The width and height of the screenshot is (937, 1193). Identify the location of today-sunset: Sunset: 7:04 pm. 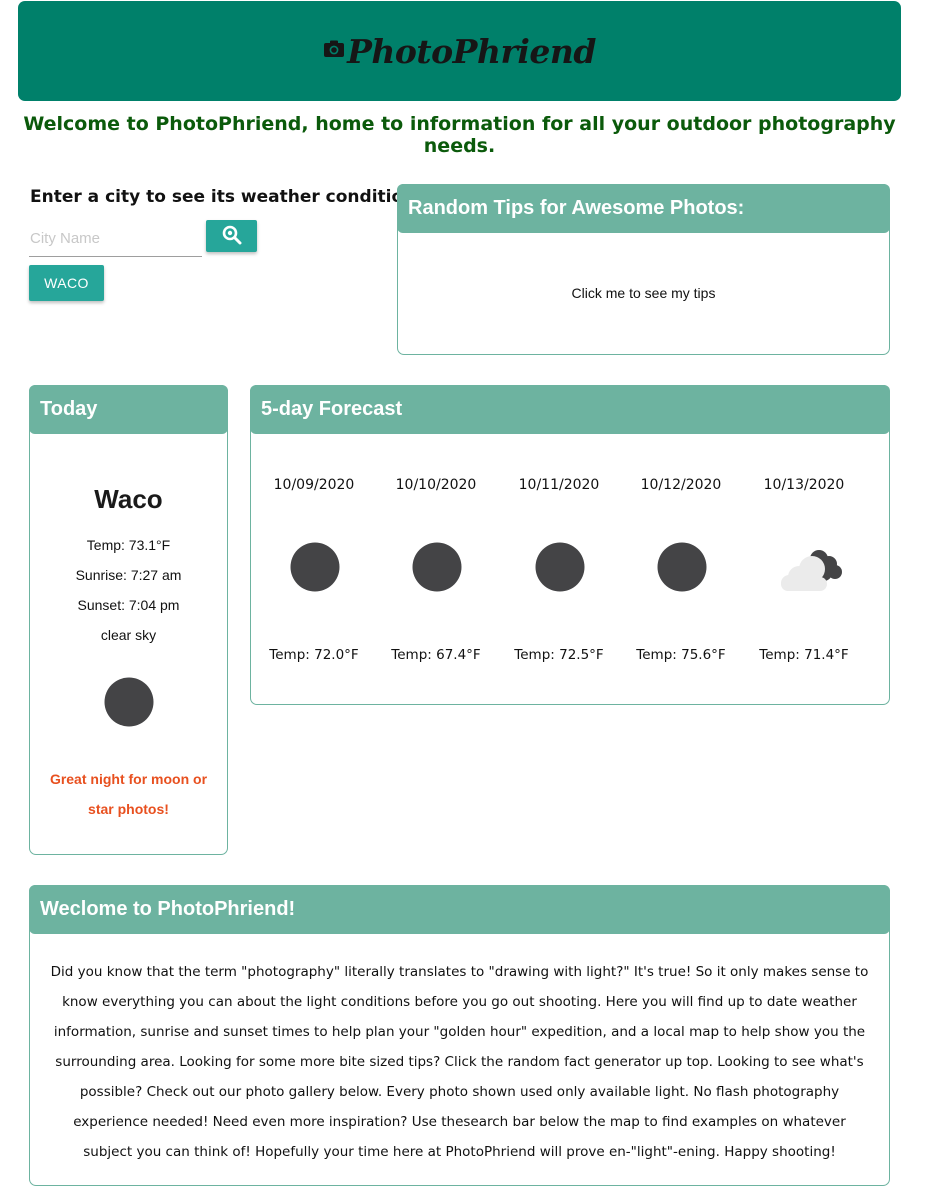
(128, 605).